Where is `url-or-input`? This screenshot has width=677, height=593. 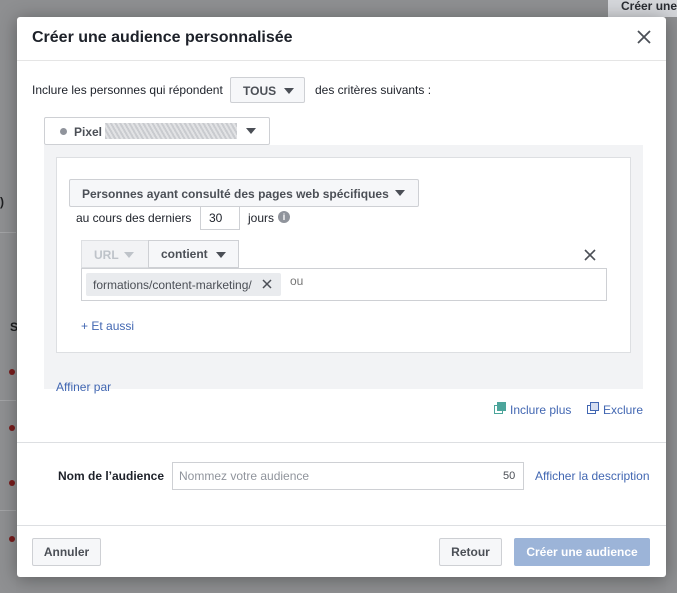 url-or-input is located at coordinates (440, 281).